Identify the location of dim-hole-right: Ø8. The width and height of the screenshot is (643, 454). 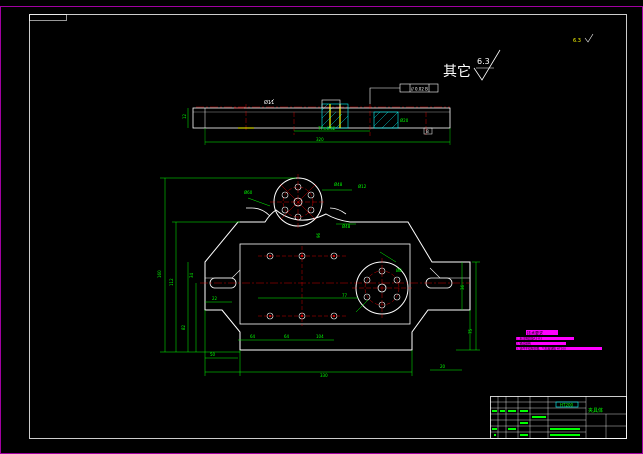
(399, 270).